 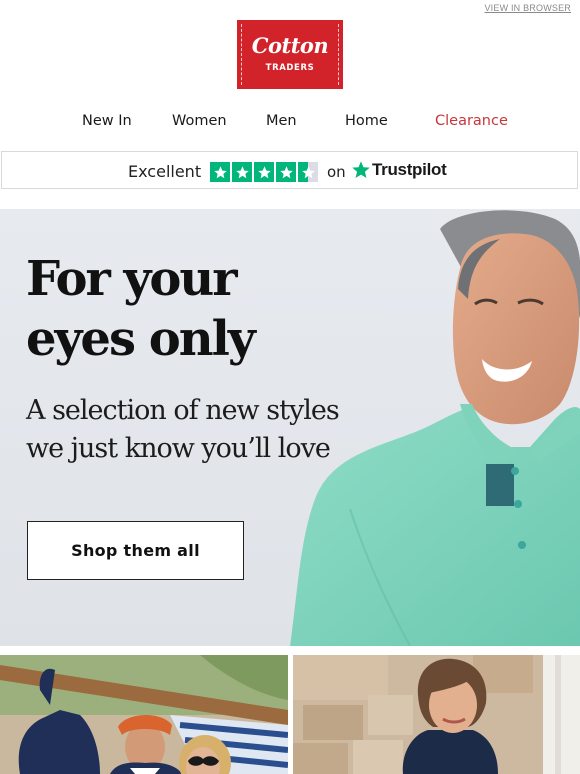 I want to click on hero-title: For your eyes only, so click(x=141, y=309).